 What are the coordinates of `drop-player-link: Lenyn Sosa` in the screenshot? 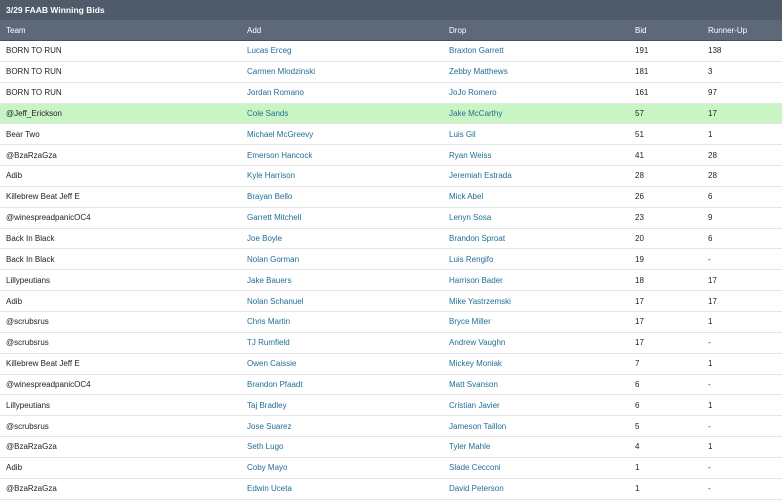 It's located at (536, 217).